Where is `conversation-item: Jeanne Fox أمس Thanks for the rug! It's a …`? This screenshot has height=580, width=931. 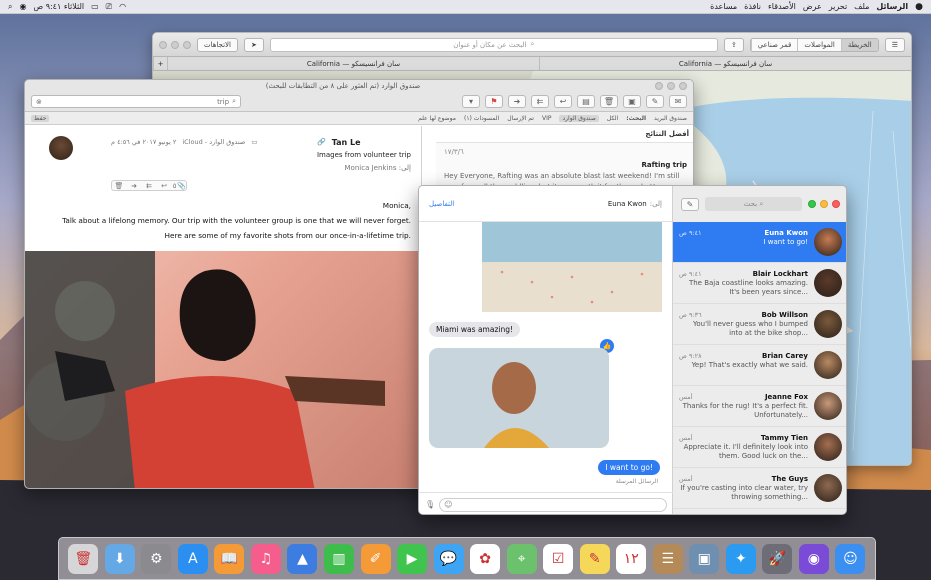 conversation-item: Jeanne Fox أمس Thanks for the rug! It's a … is located at coordinates (759, 406).